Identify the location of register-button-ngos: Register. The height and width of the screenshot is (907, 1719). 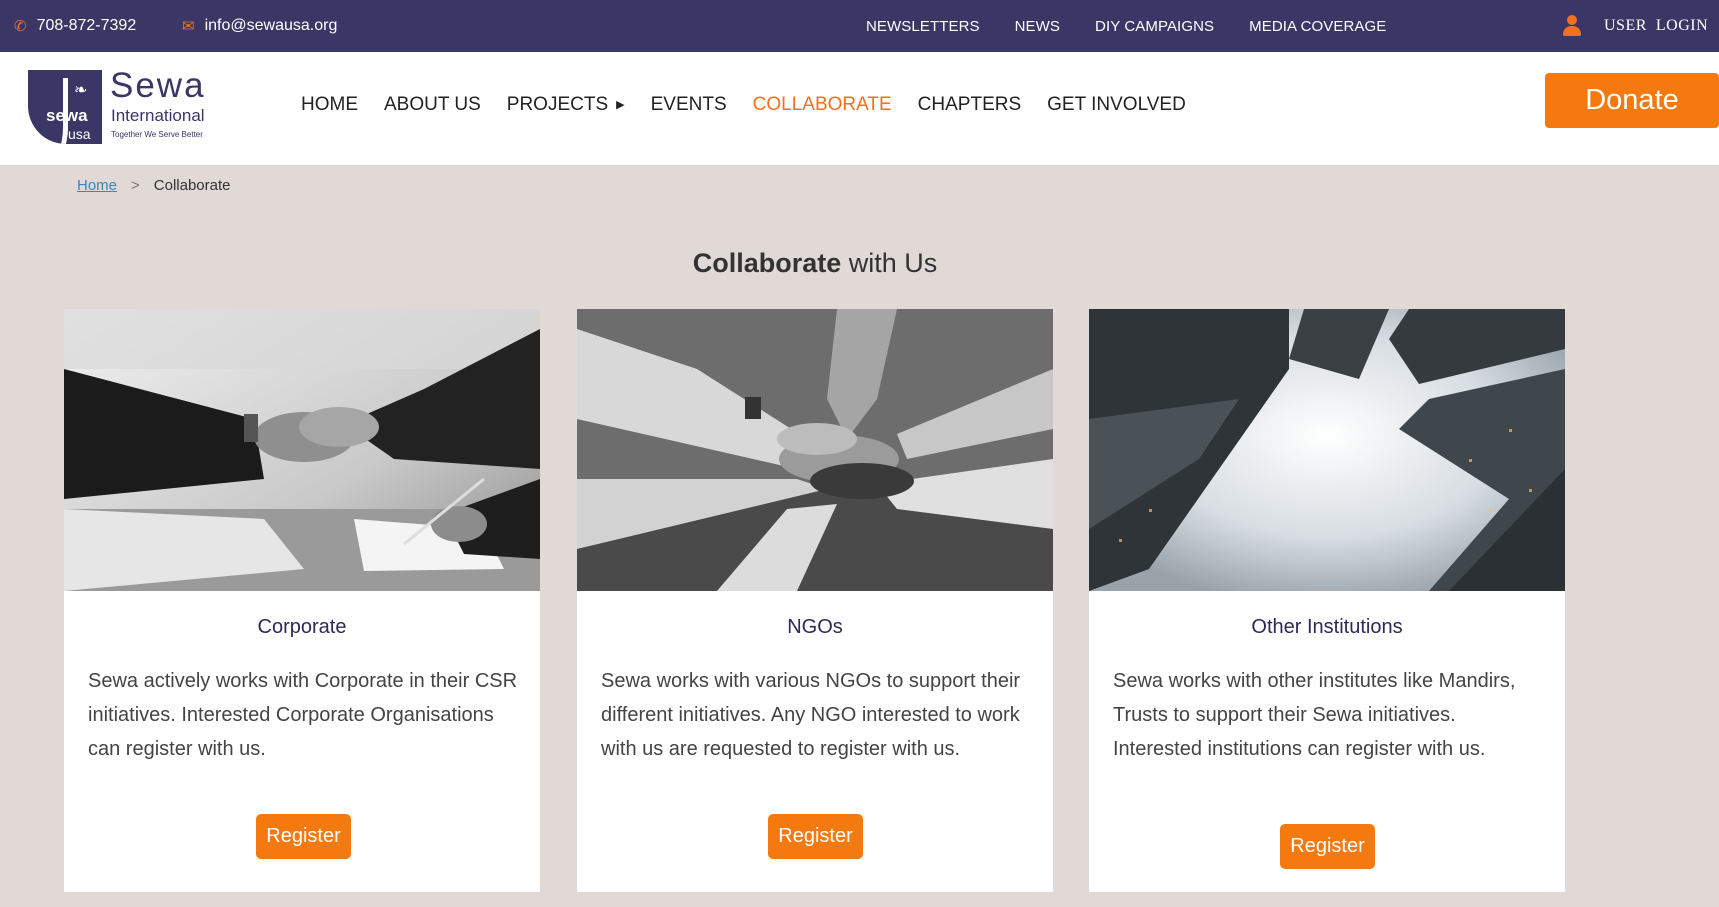
(815, 836).